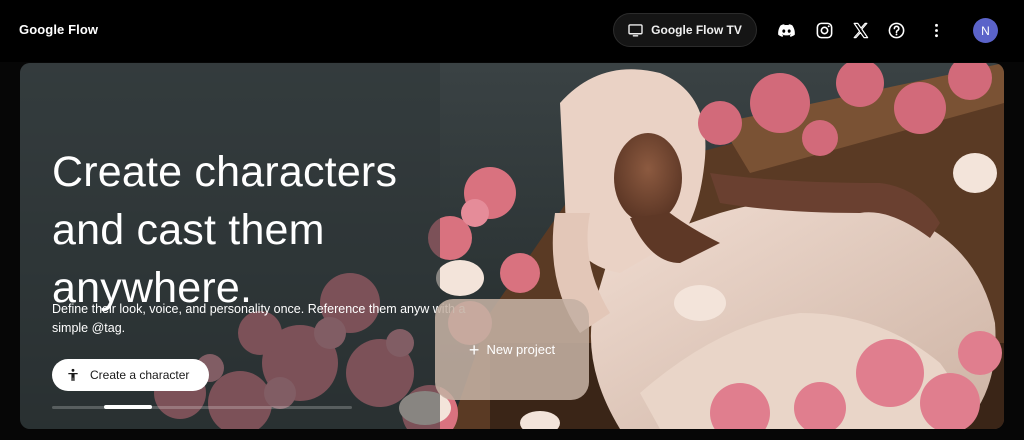 The width and height of the screenshot is (1024, 440). I want to click on brand-name: Google Flow, so click(58, 29).